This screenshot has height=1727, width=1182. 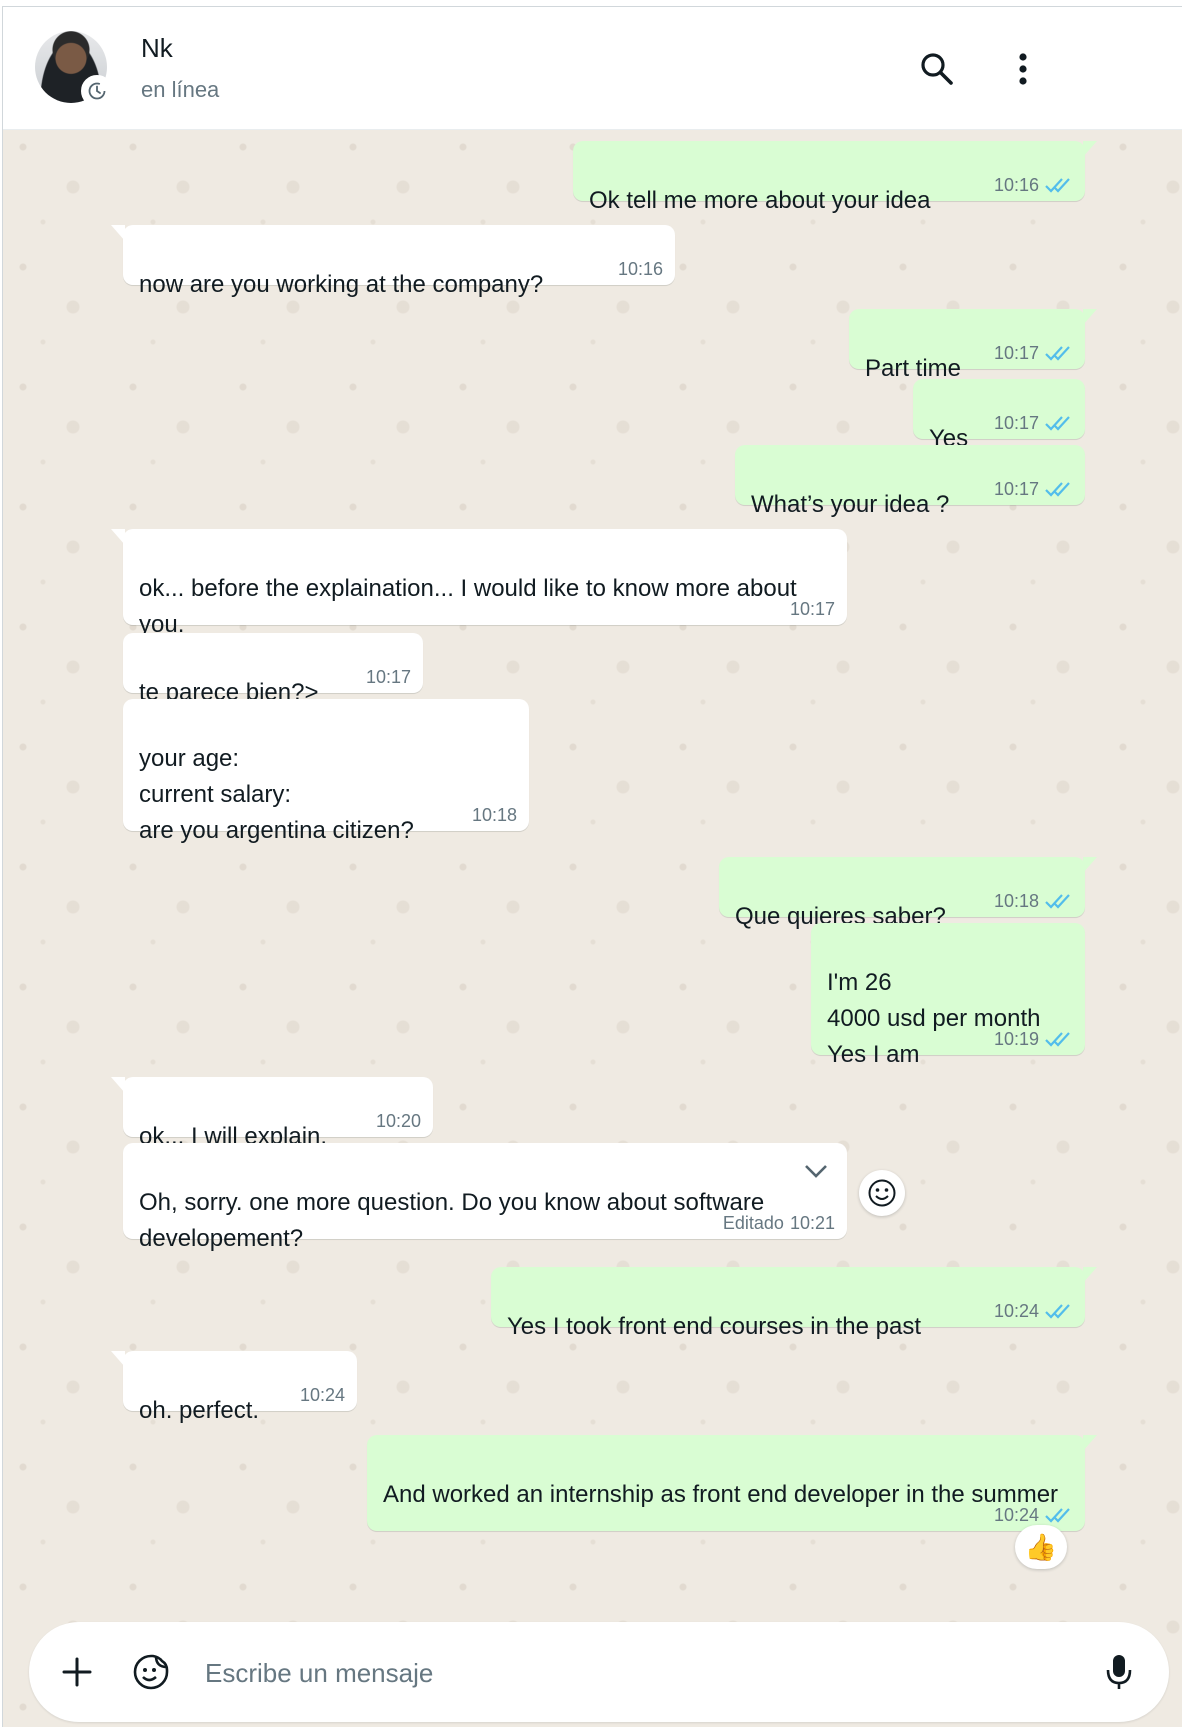 I want to click on message-time: 10:19, so click(x=1016, y=1039).